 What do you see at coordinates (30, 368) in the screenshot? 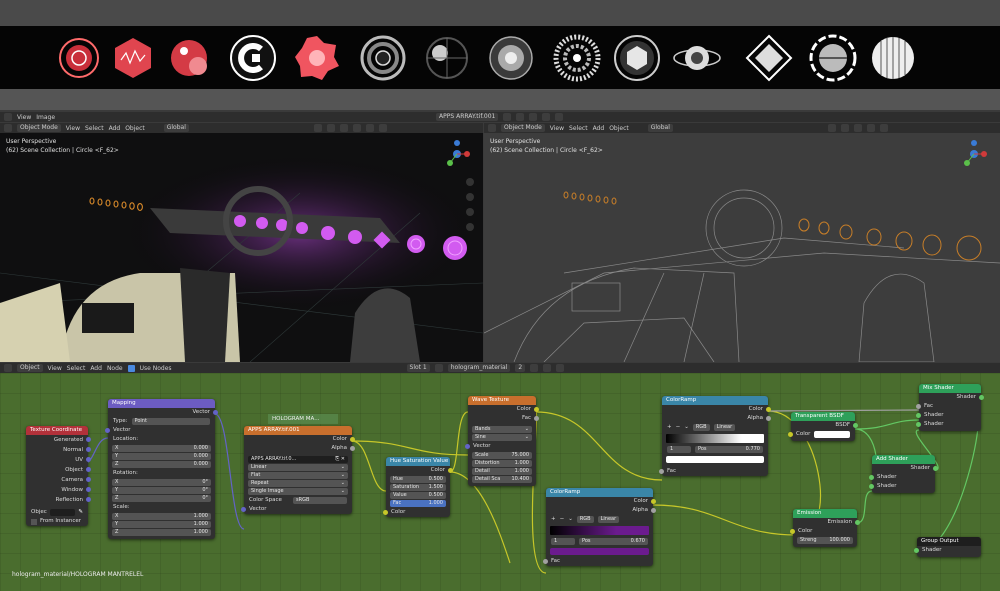
I see `shader-type-dropdown: Object` at bounding box center [30, 368].